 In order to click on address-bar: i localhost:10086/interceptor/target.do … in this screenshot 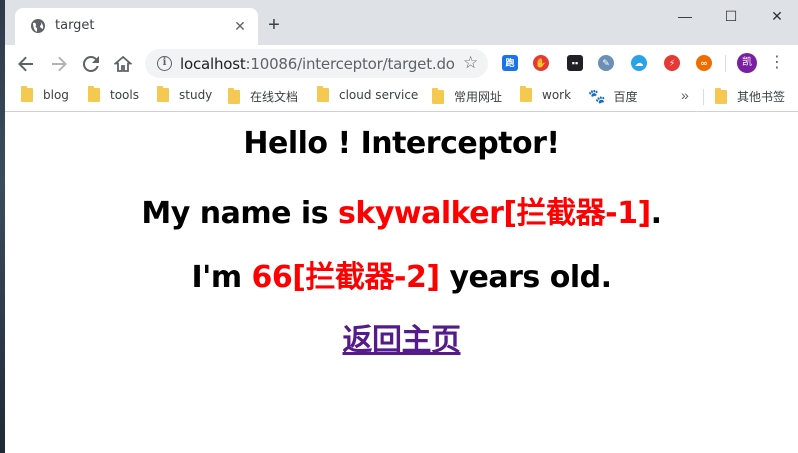, I will do `click(316, 63)`.